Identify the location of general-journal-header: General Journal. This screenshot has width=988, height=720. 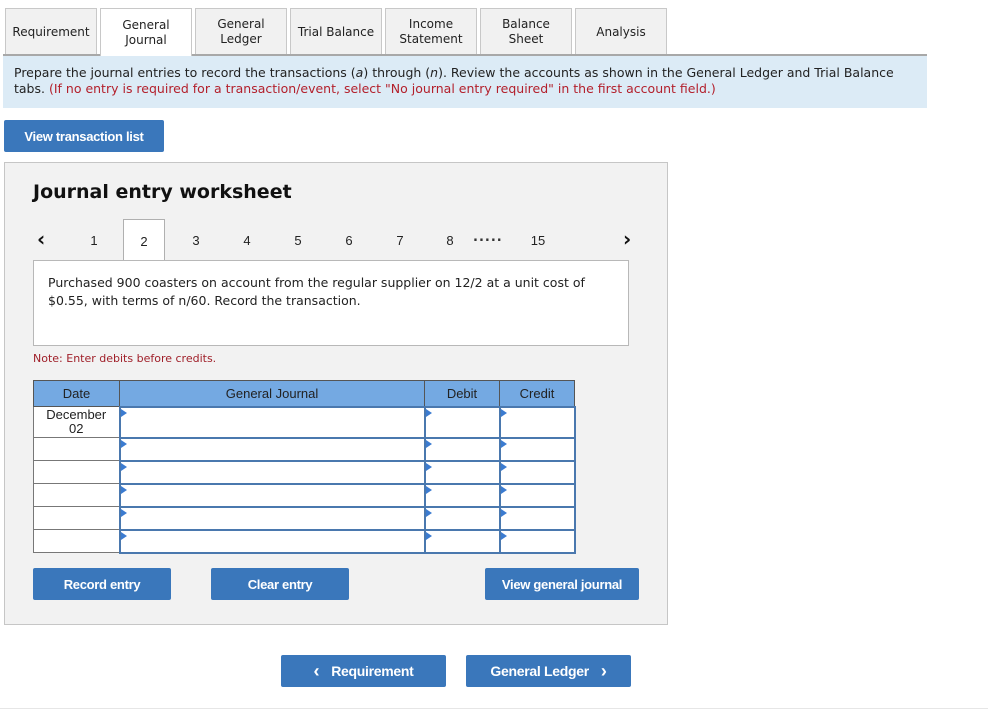
(272, 393).